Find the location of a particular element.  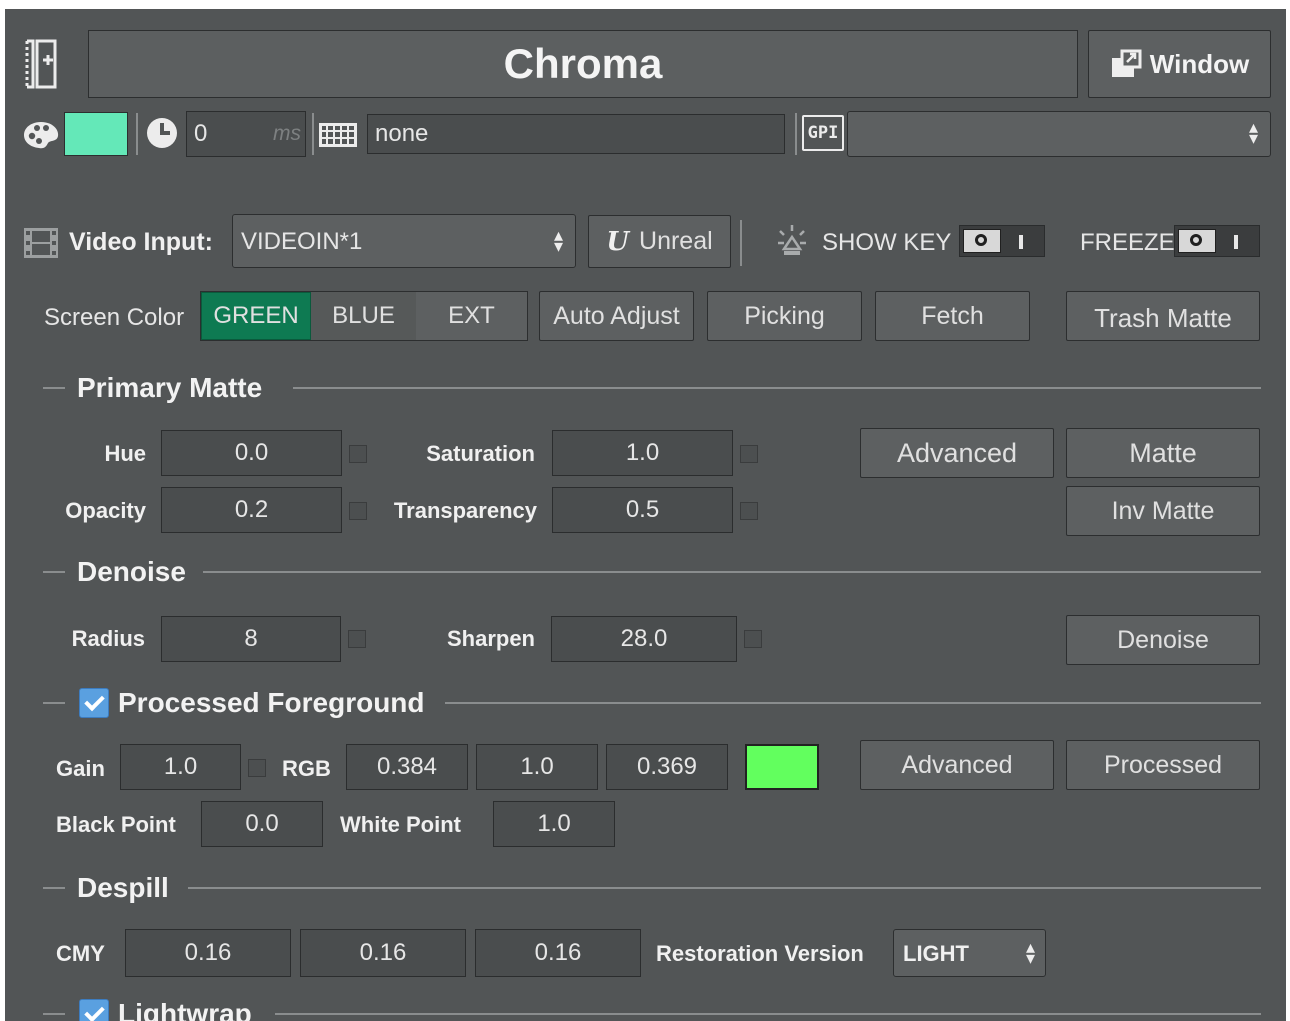

sharpen-checkbox is located at coordinates (753, 639).